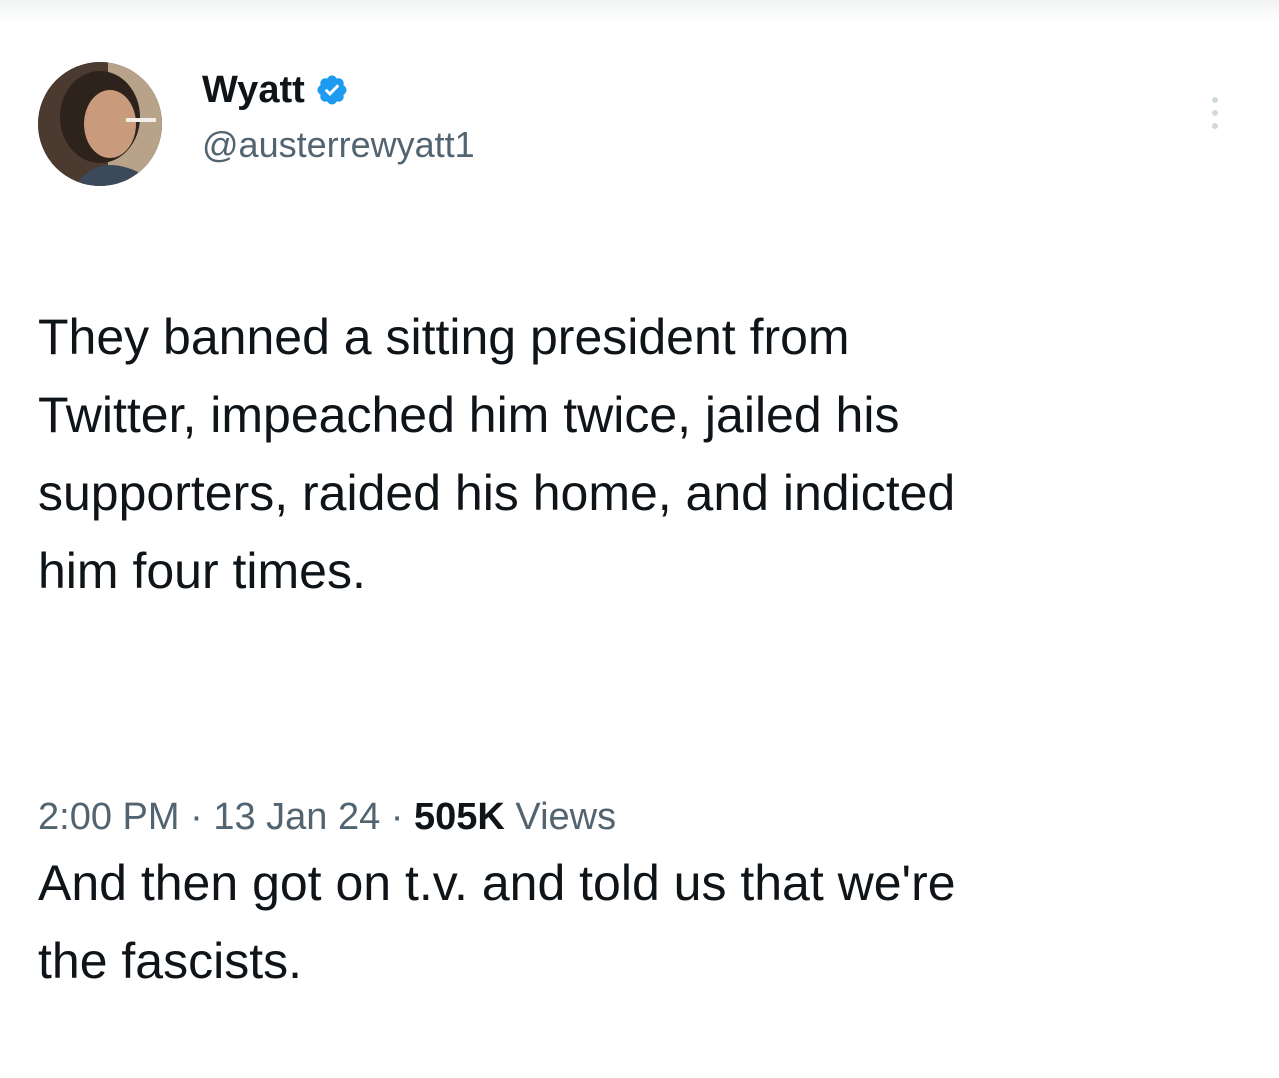  What do you see at coordinates (332, 90) in the screenshot?
I see `verified-badge-icon` at bounding box center [332, 90].